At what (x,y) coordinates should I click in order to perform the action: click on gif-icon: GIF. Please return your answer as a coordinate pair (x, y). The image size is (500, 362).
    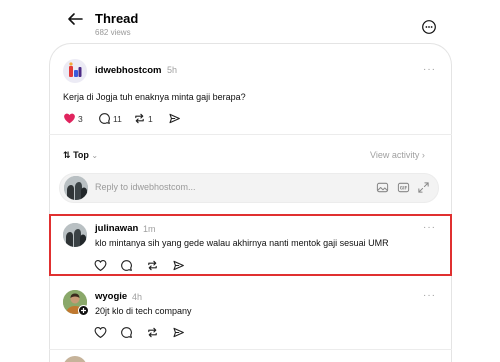
    Looking at the image, I should click on (403, 187).